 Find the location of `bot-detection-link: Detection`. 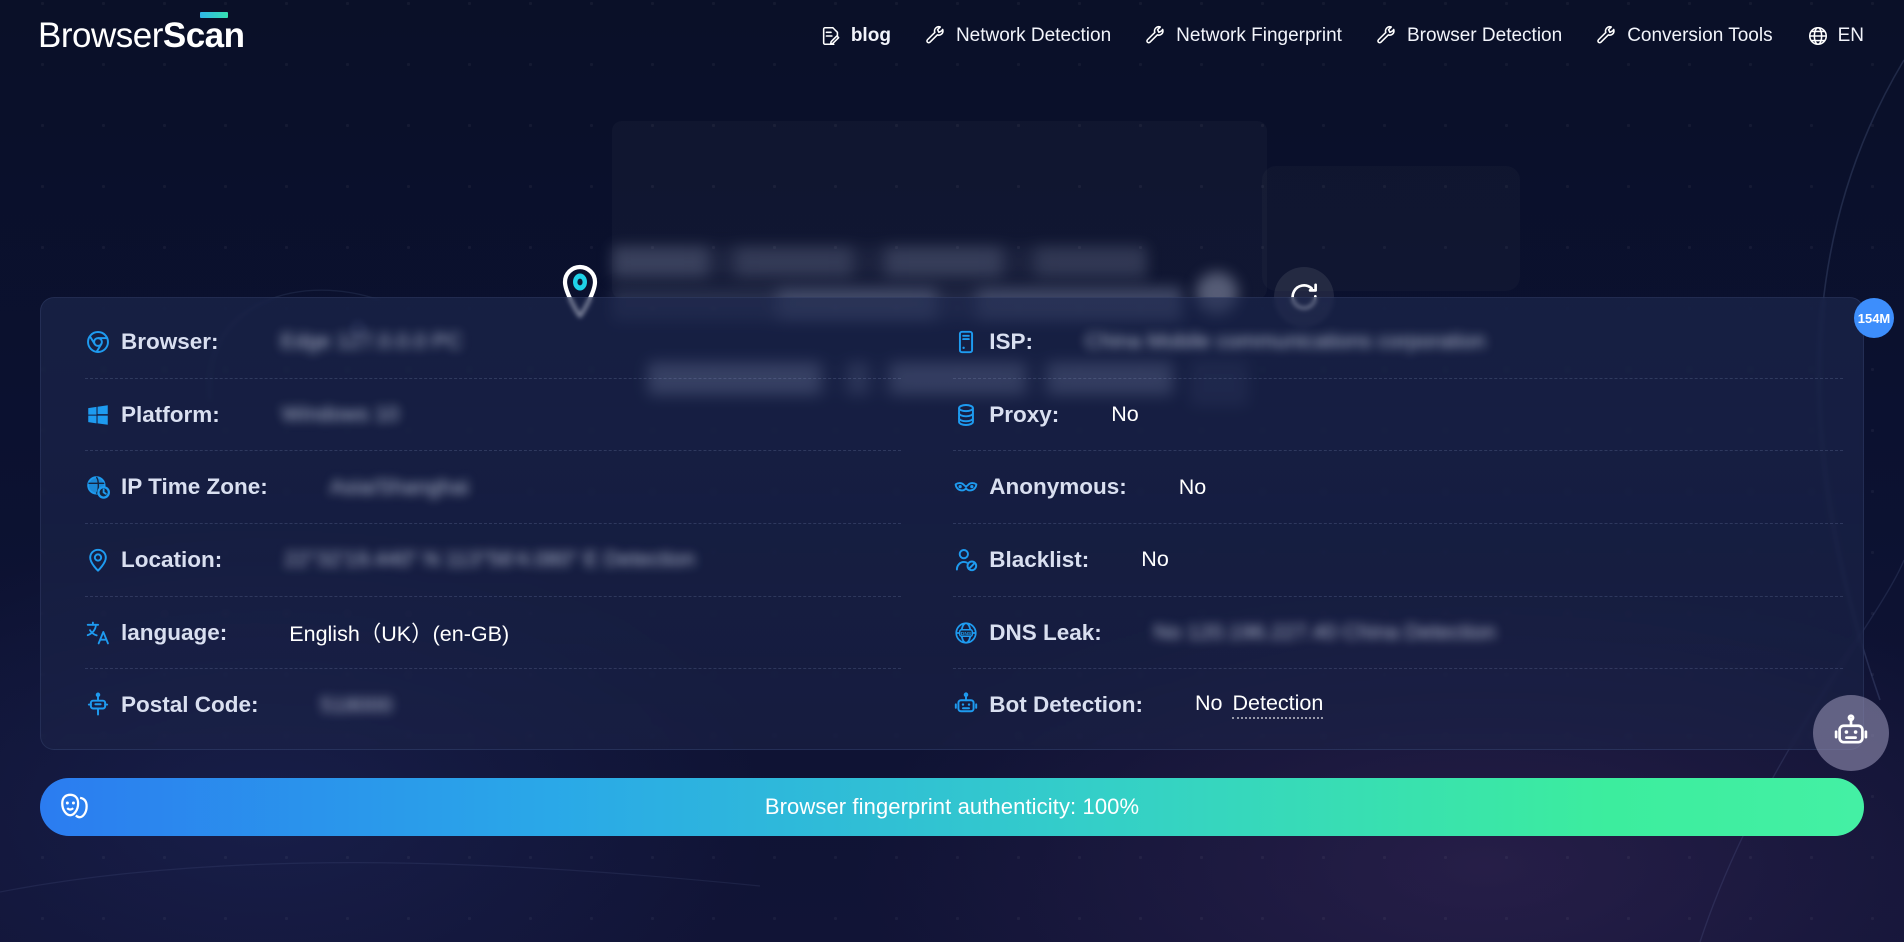

bot-detection-link: Detection is located at coordinates (1278, 705).